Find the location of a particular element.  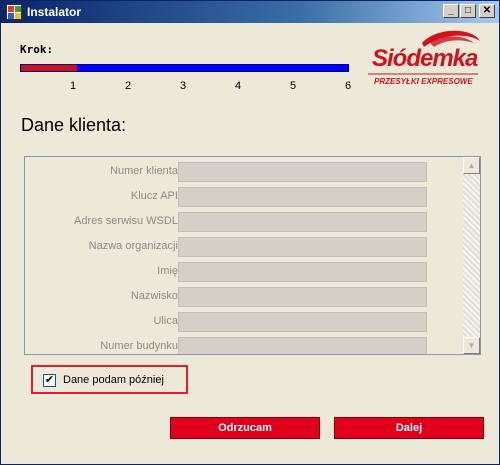

logo-subtitle: PRZESYŁKI EXPRESOWE is located at coordinates (423, 81).